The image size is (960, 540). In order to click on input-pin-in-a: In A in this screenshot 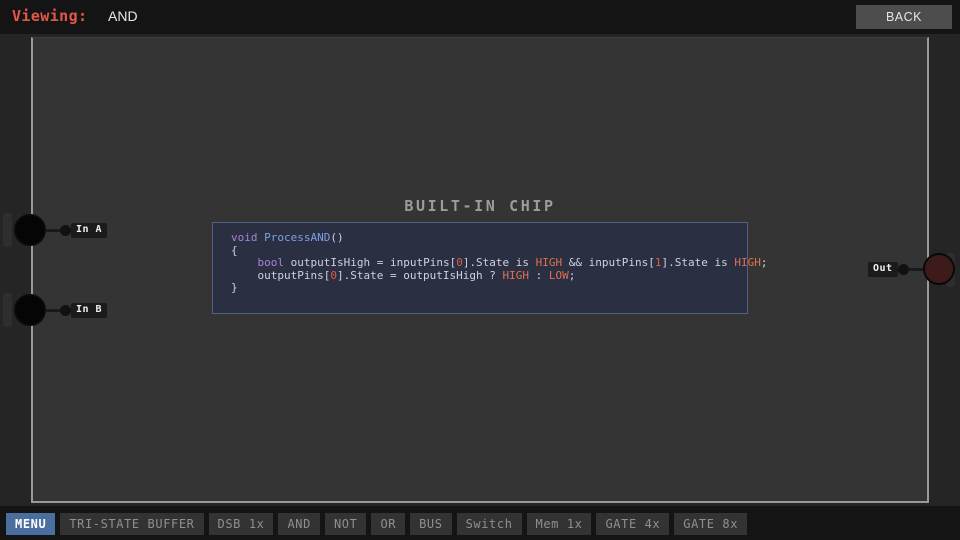, I will do `click(61, 230)`.